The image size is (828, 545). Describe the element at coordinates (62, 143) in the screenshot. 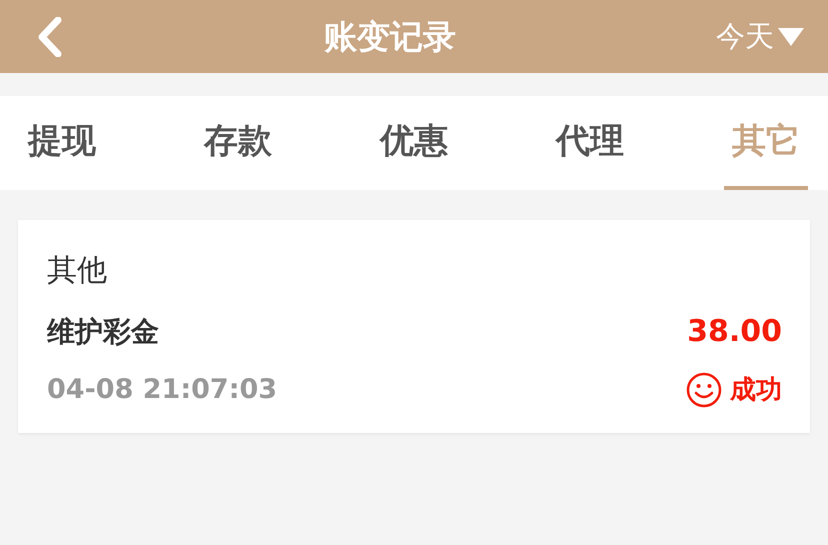

I see `tab: 提现` at that location.